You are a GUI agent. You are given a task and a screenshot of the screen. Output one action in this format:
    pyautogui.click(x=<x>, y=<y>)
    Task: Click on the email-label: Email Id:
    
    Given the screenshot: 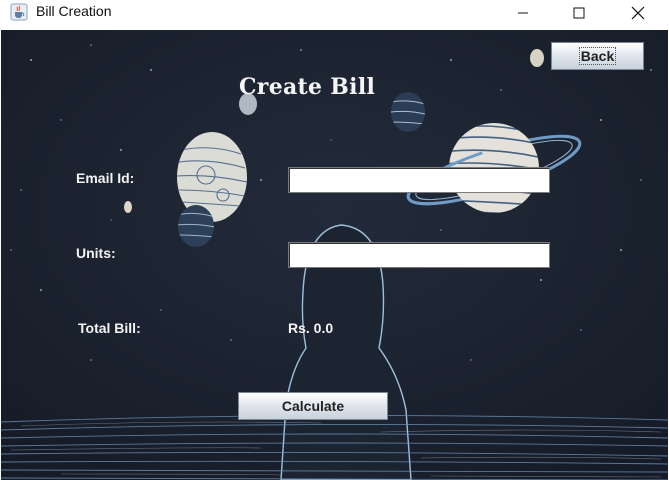 What is the action you would take?
    pyautogui.click(x=105, y=178)
    